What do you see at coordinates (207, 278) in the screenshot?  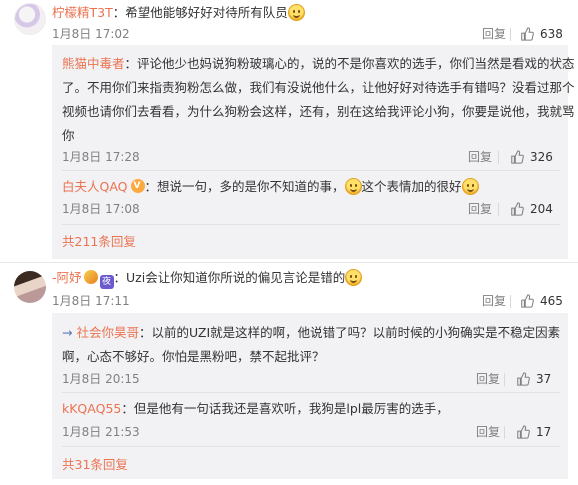 I see `comment-text: -阿妤夜：Uzi会让你知道你所说的偏见言论是错的` at bounding box center [207, 278].